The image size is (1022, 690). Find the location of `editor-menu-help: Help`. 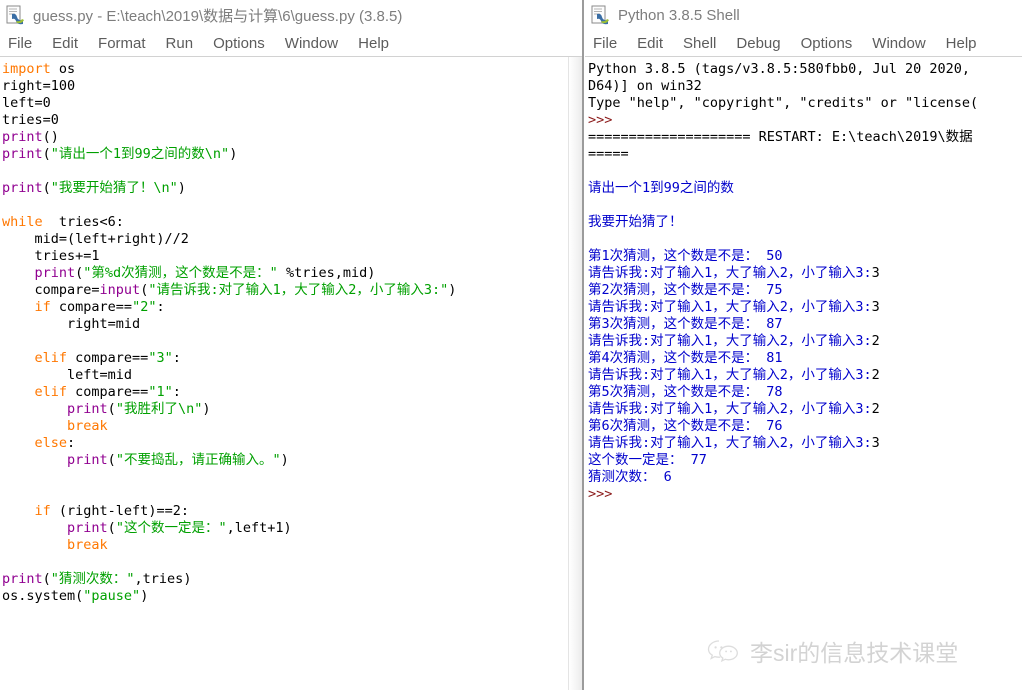

editor-menu-help: Help is located at coordinates (373, 43).